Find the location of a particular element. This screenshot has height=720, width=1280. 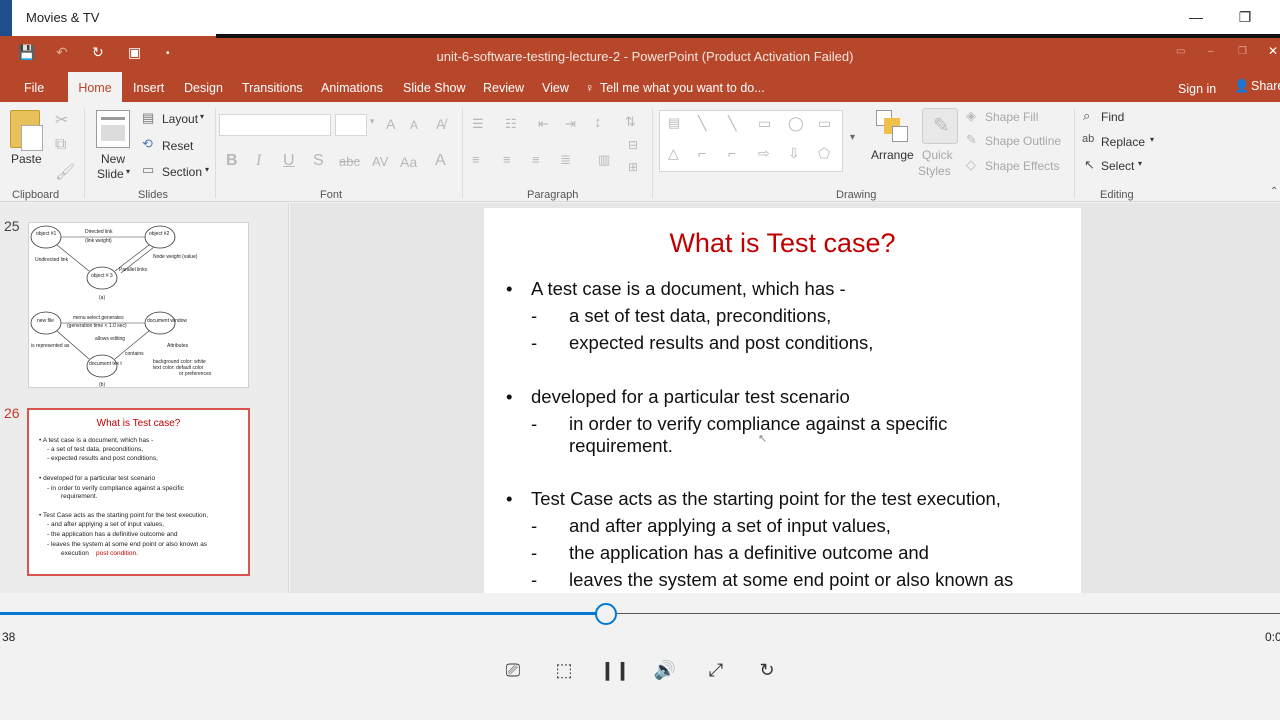

tab-insert: Insert is located at coordinates (148, 88).